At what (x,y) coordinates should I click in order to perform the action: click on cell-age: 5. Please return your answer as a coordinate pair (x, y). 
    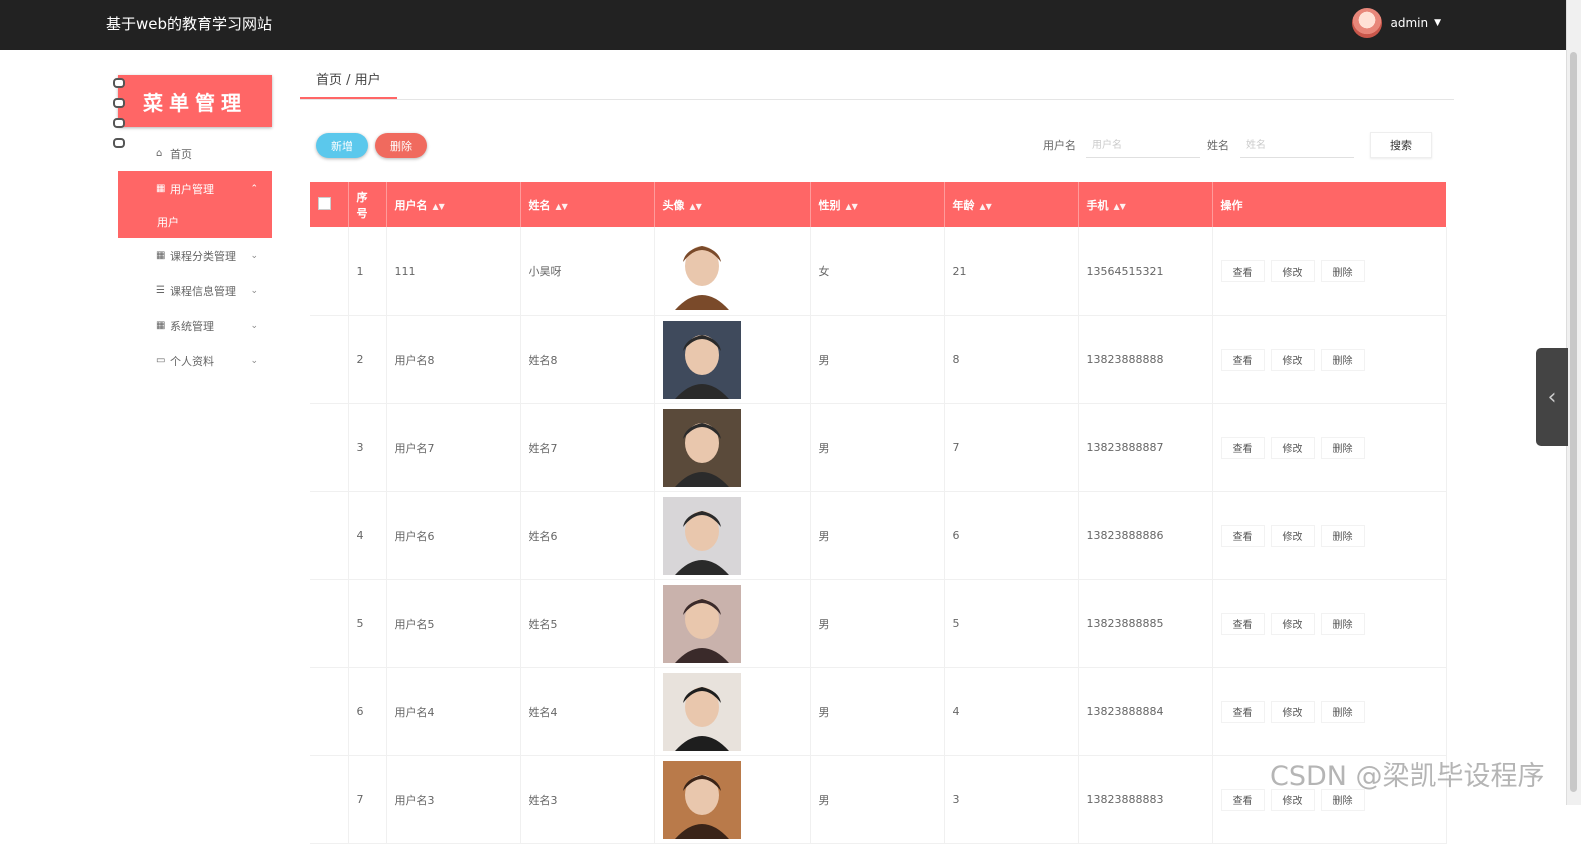
    Looking at the image, I should click on (1011, 623).